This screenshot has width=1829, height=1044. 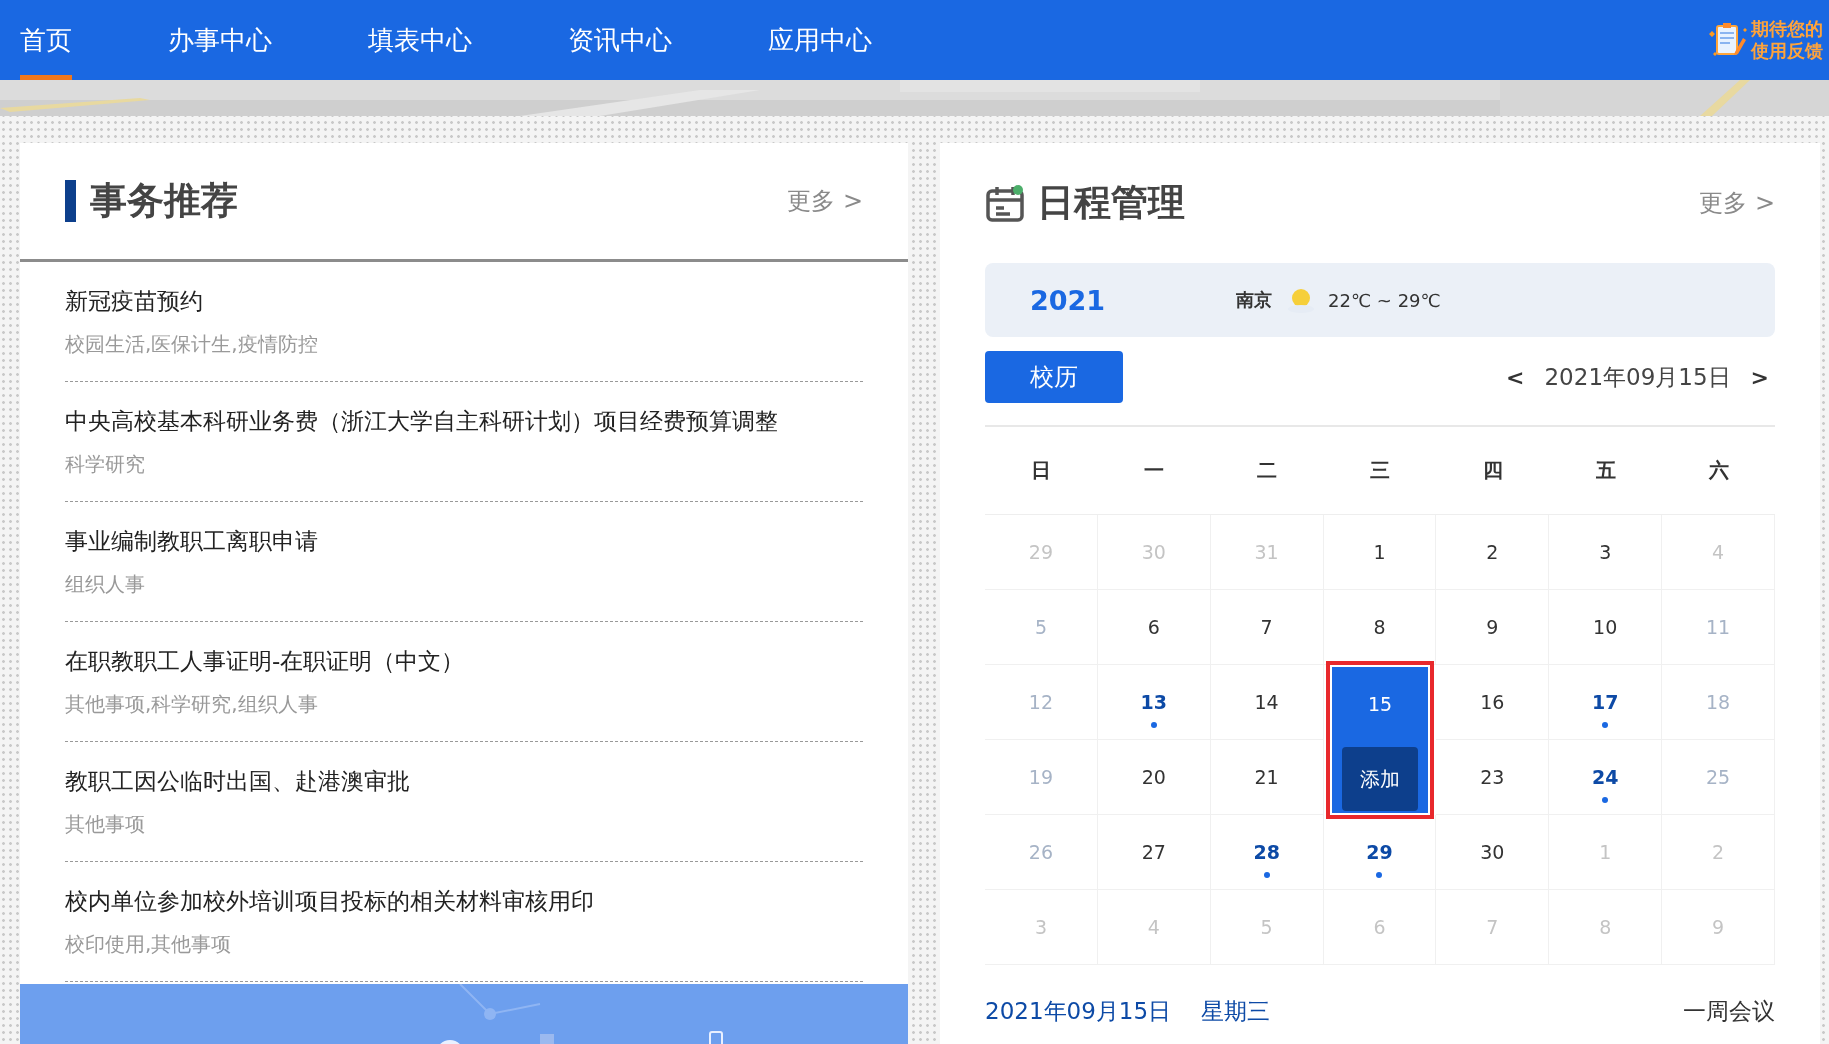 What do you see at coordinates (1493, 471) in the screenshot?
I see `weekday-header: 四` at bounding box center [1493, 471].